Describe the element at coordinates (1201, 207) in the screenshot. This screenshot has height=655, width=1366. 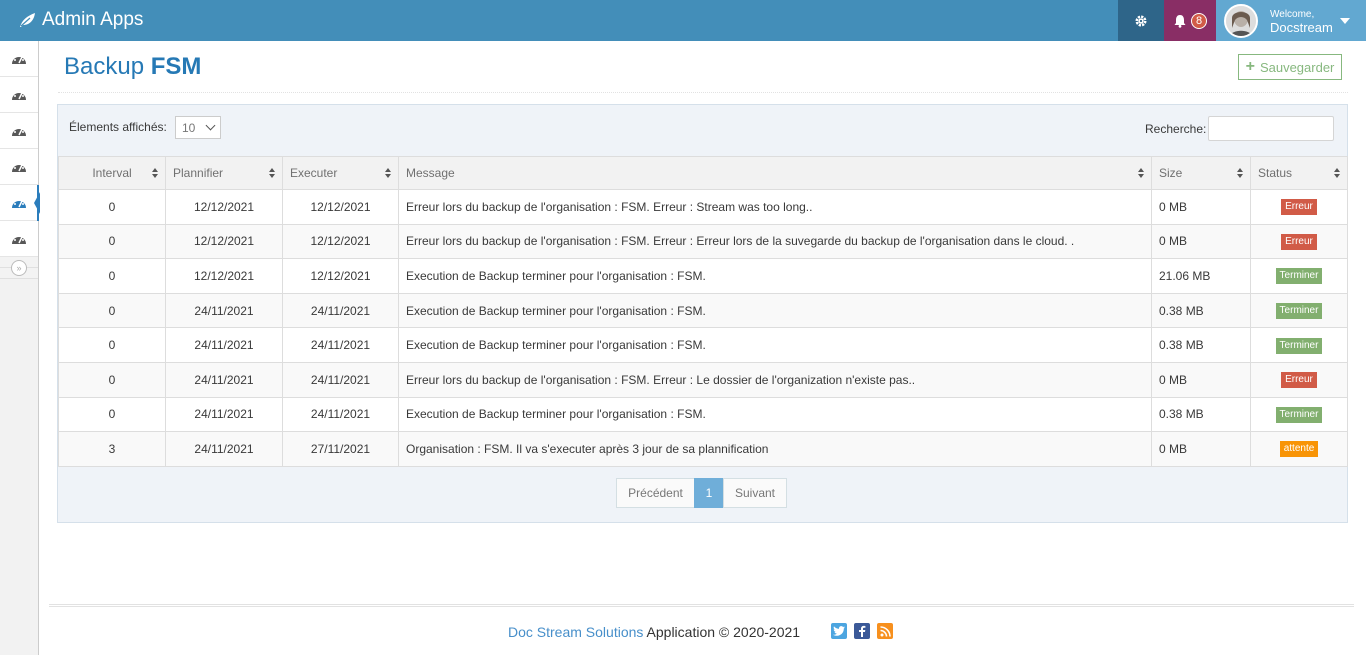
I see `cell-size: 0 MB` at that location.